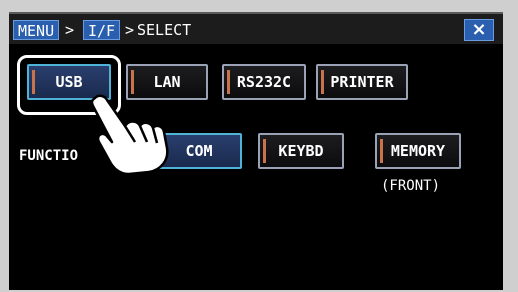  What do you see at coordinates (479, 30) in the screenshot?
I see `close-button: ×` at bounding box center [479, 30].